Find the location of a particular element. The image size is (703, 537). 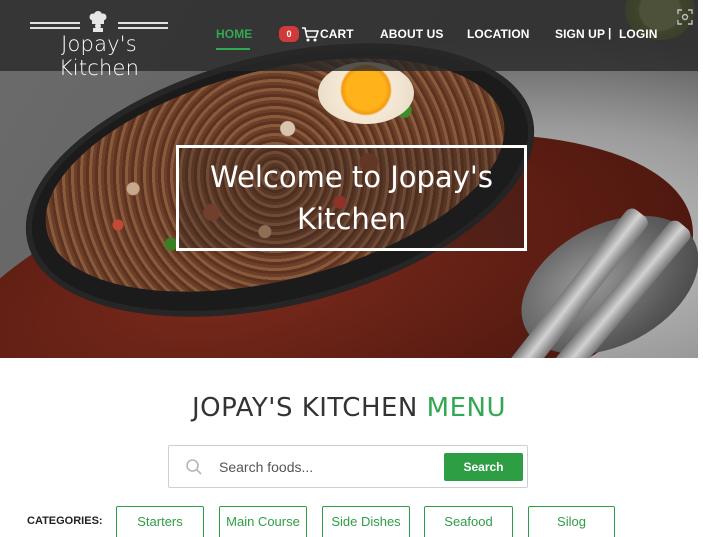

category-starters-button: Starters is located at coordinates (160, 521).